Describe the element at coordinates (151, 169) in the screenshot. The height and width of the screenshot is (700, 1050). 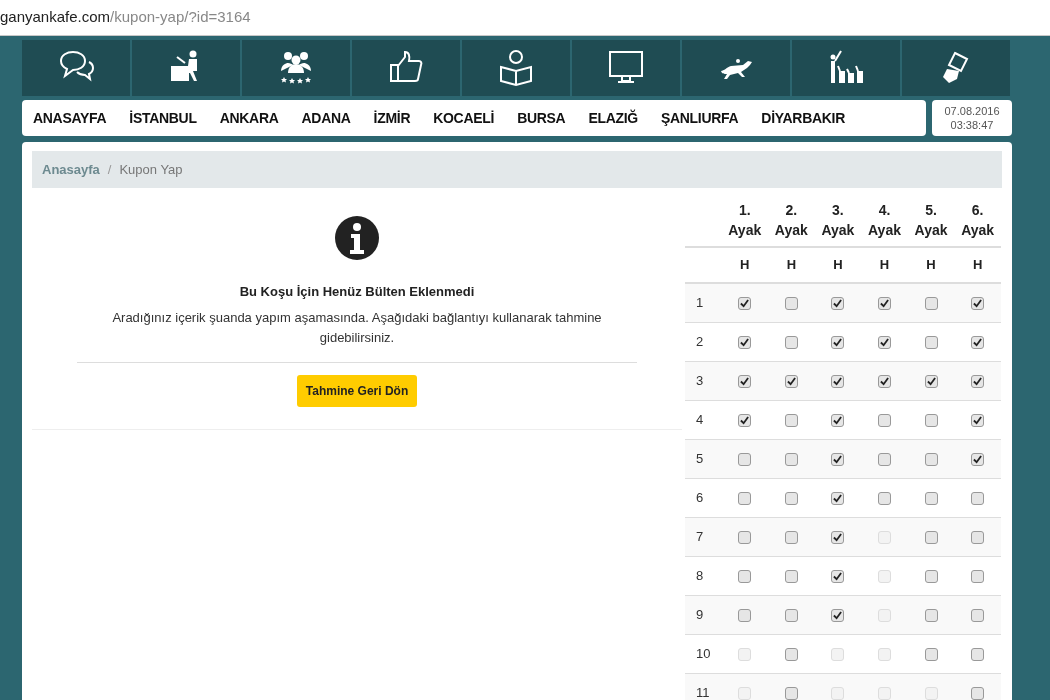
I see `breadcrumb-current: Kupon Yap` at that location.